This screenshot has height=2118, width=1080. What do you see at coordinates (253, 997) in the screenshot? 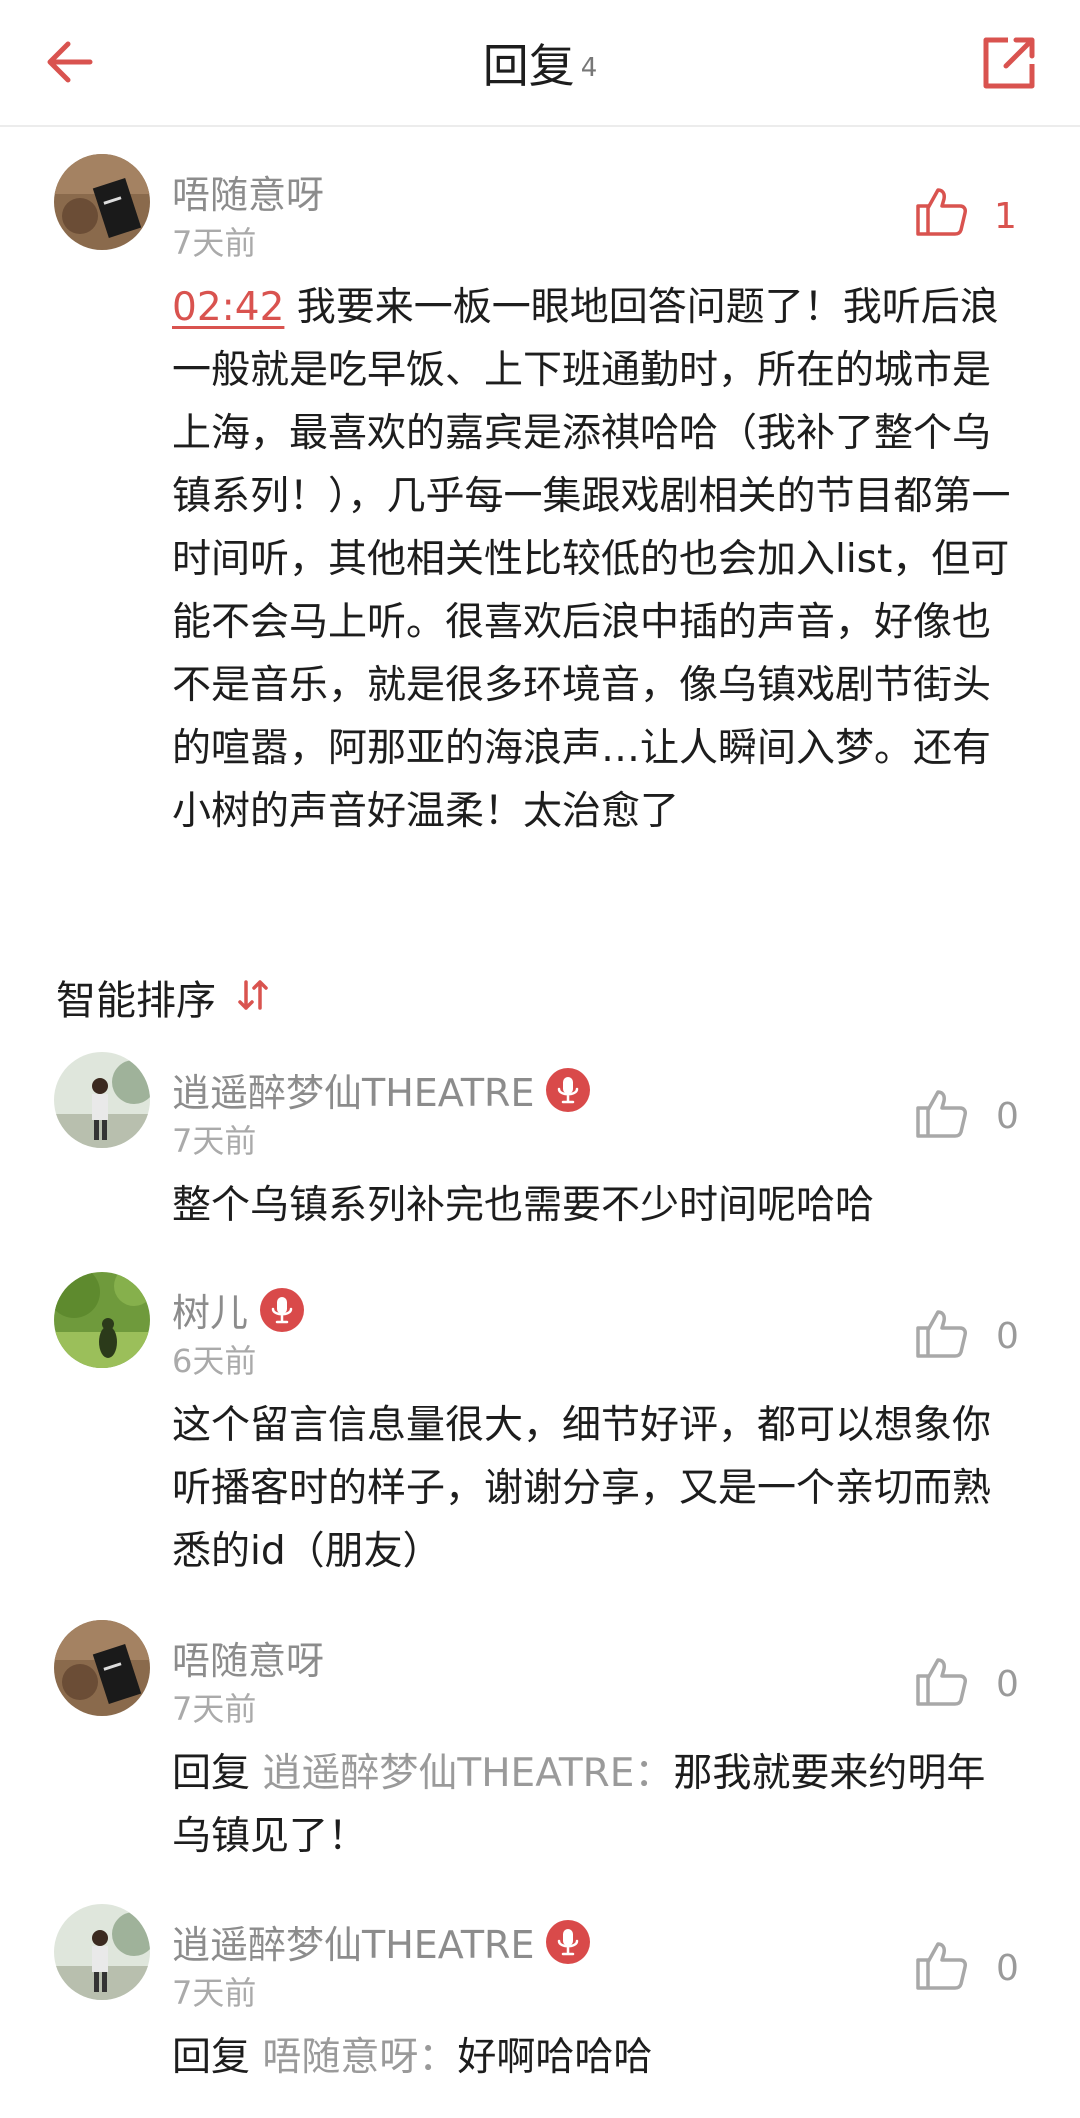
I see `sort-icon` at bounding box center [253, 997].